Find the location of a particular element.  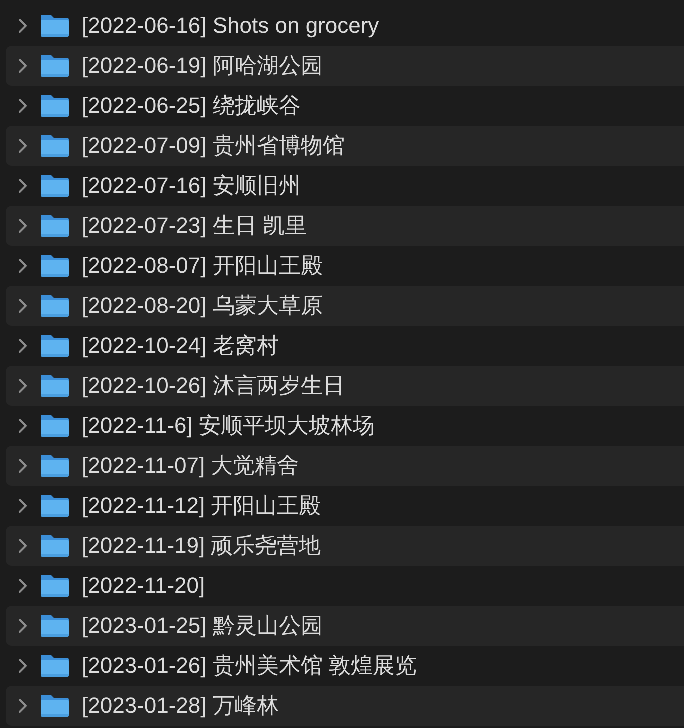

folder-row: [2022-10-26] 沐言两岁生日 is located at coordinates (345, 386).